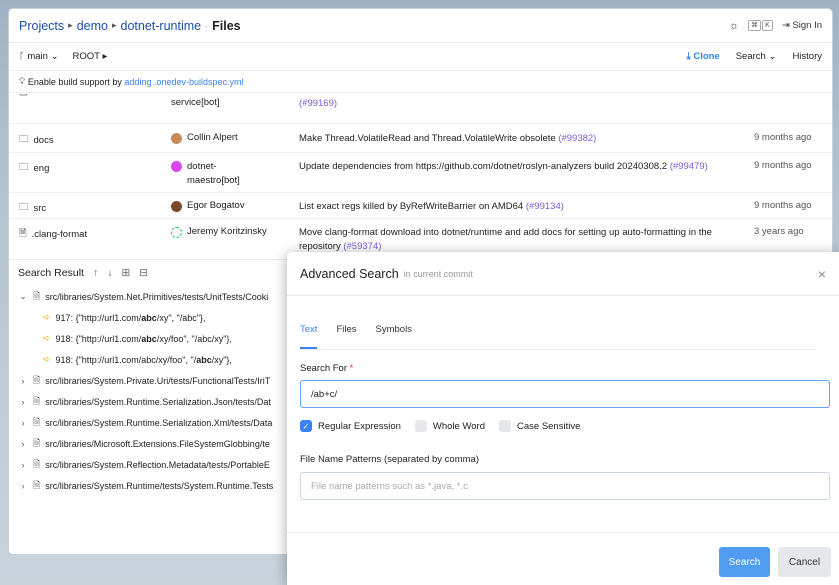 This screenshot has height=585, width=839. What do you see at coordinates (756, 56) in the screenshot?
I see `search-dropdown: Search ⌄` at bounding box center [756, 56].